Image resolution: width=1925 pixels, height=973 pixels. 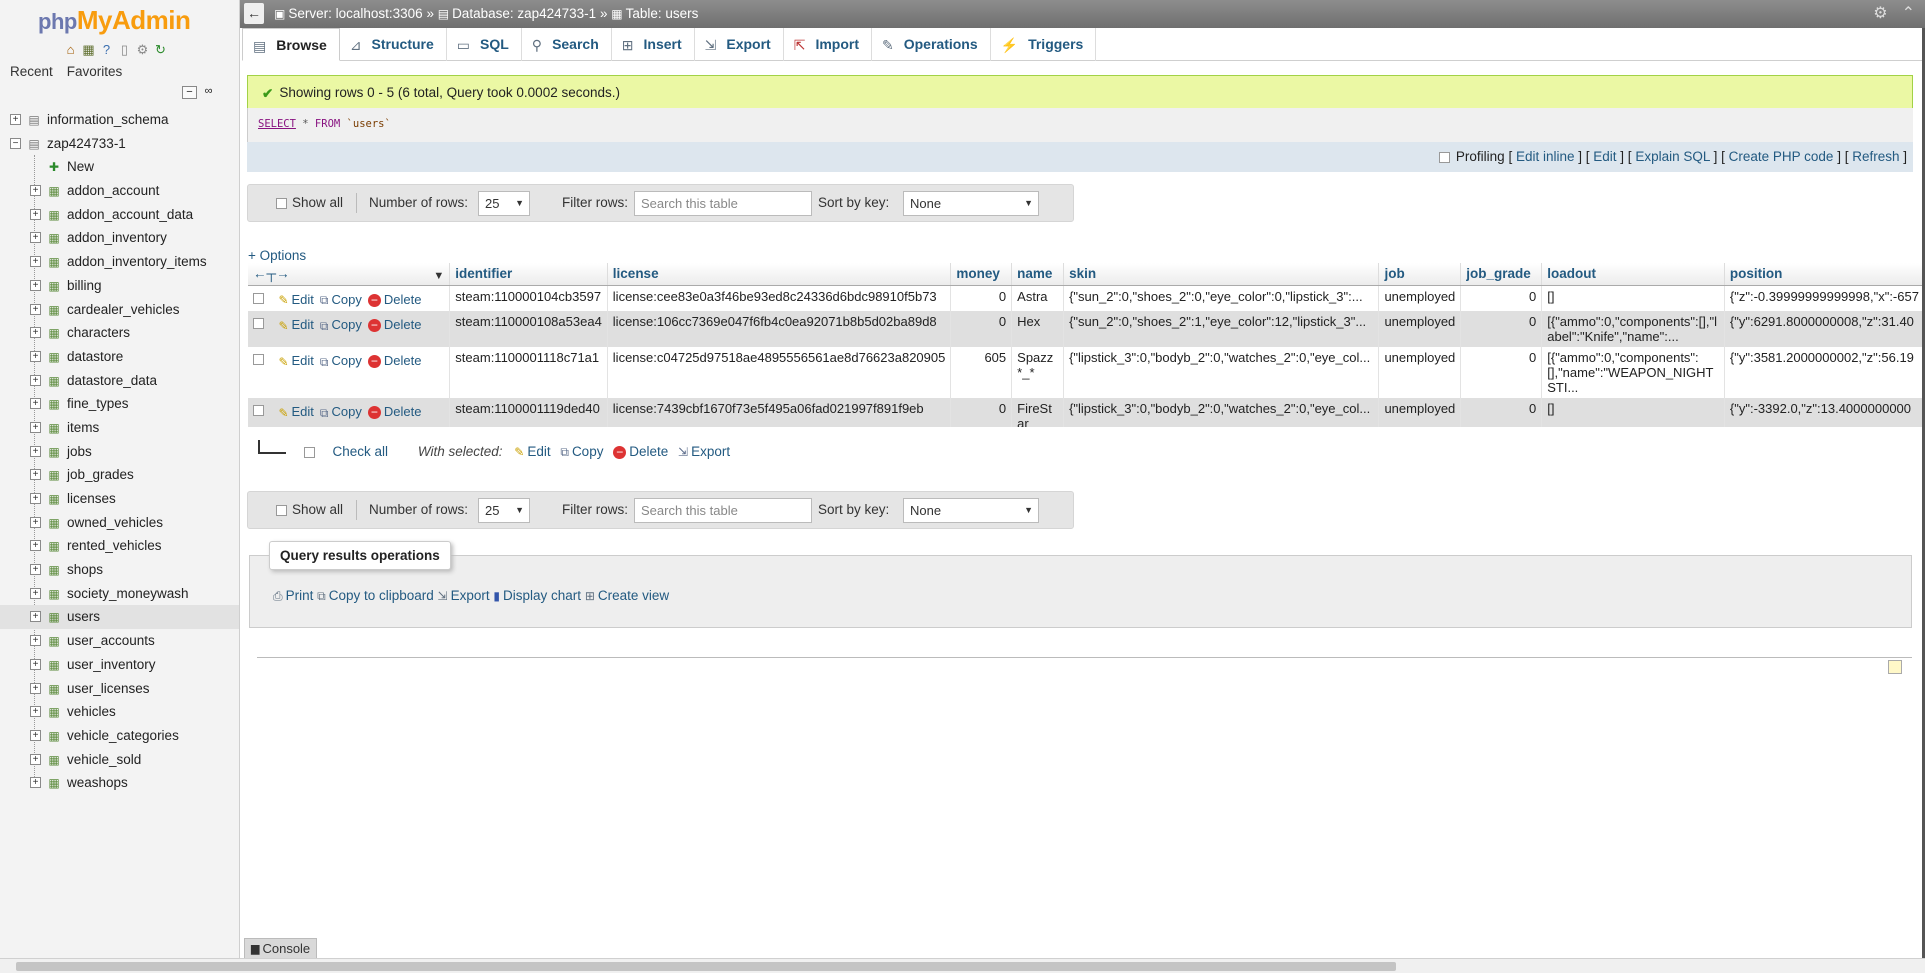 I want to click on sidebar-item-label: addon_account, so click(x=113, y=190).